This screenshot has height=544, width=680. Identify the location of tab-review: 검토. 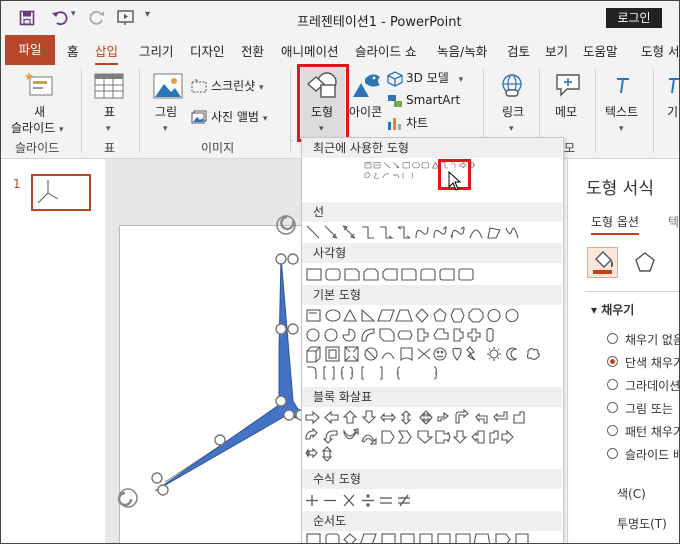
(518, 50).